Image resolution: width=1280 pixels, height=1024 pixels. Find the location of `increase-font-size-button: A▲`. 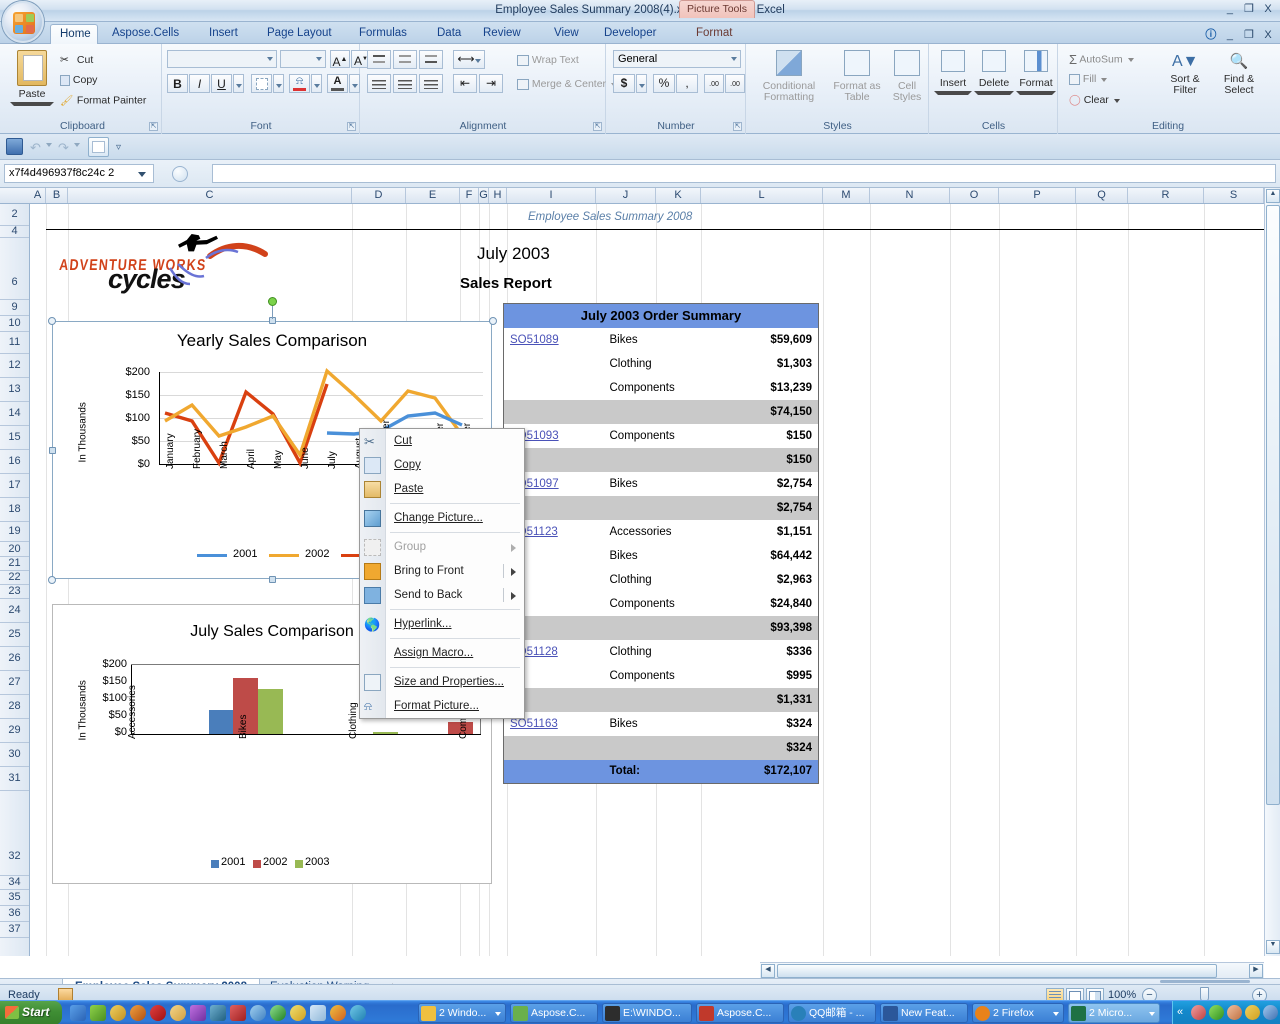

increase-font-size-button: A▲ is located at coordinates (340, 59).